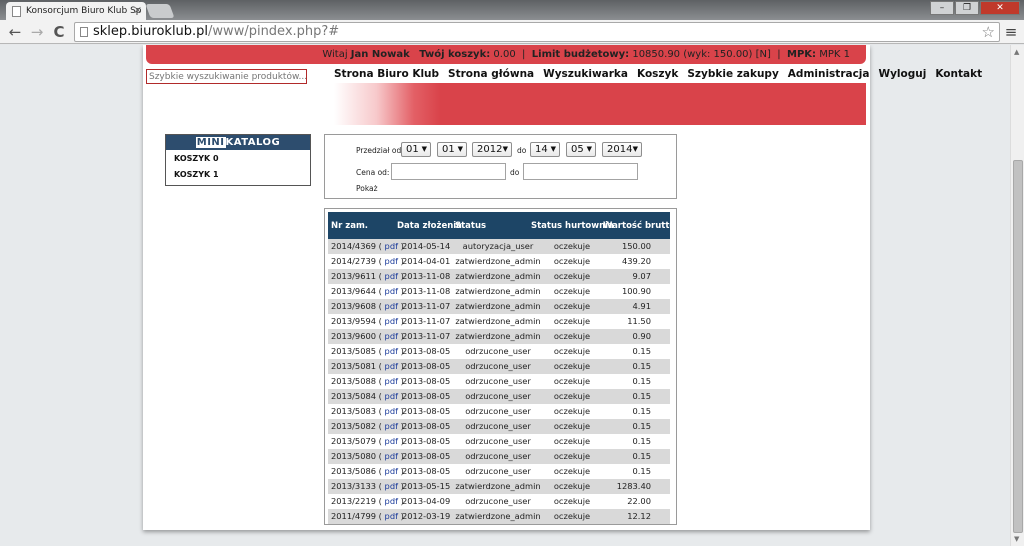 The image size is (1024, 546). I want to click on katalog-item-koszyk-1: KOSZYK 1, so click(238, 174).